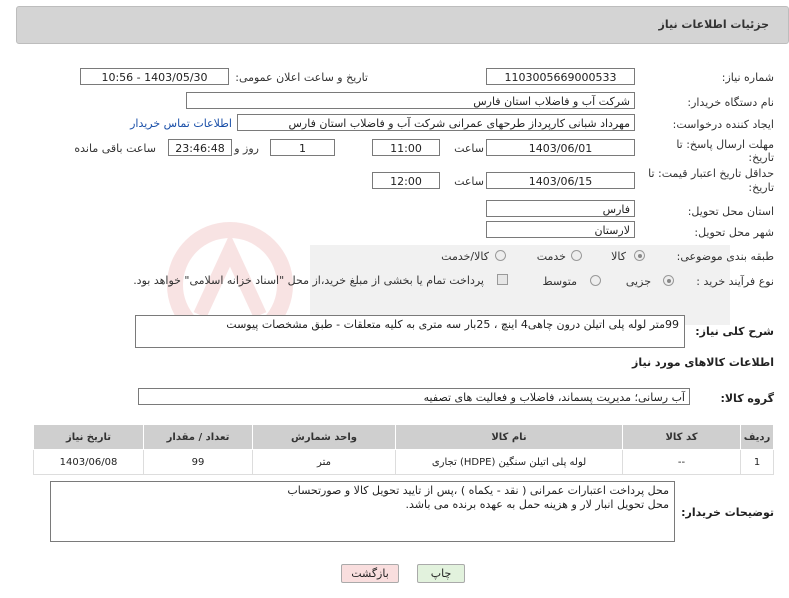 Image resolution: width=789 pixels, height=598 pixels. Describe the element at coordinates (727, 512) in the screenshot. I see `buyer-notes-label: توضیحات خریدار:` at that location.